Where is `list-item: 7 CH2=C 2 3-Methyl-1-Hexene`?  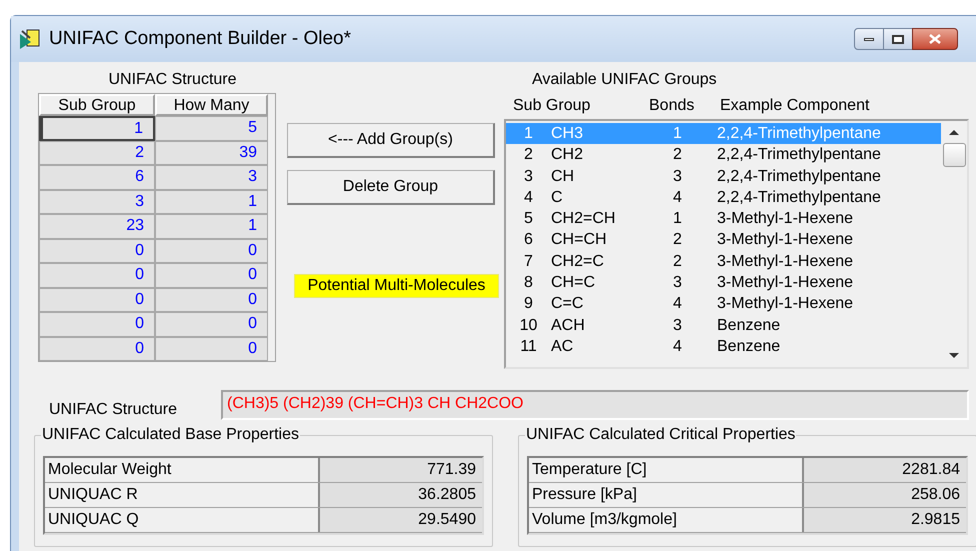
list-item: 7 CH2=C 2 3-Methyl-1-Hexene is located at coordinates (723, 261).